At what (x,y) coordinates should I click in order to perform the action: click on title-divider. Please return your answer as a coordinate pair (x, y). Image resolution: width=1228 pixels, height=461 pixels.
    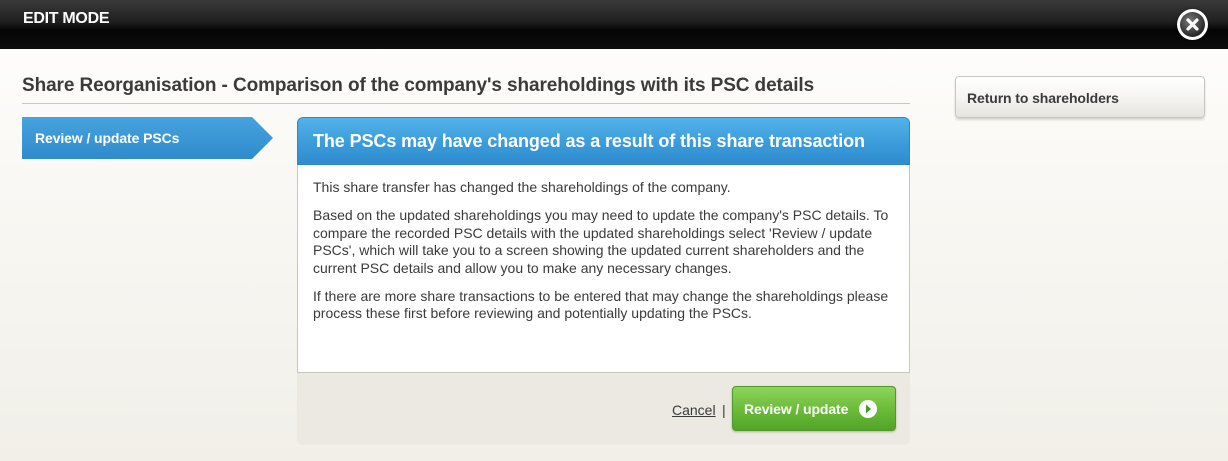
    Looking at the image, I should click on (466, 103).